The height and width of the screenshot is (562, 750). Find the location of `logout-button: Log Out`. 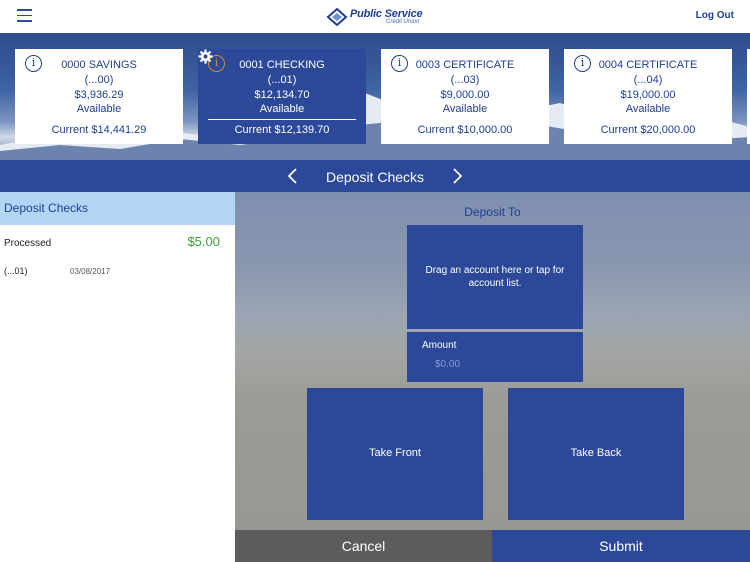

logout-button: Log Out is located at coordinates (715, 15).